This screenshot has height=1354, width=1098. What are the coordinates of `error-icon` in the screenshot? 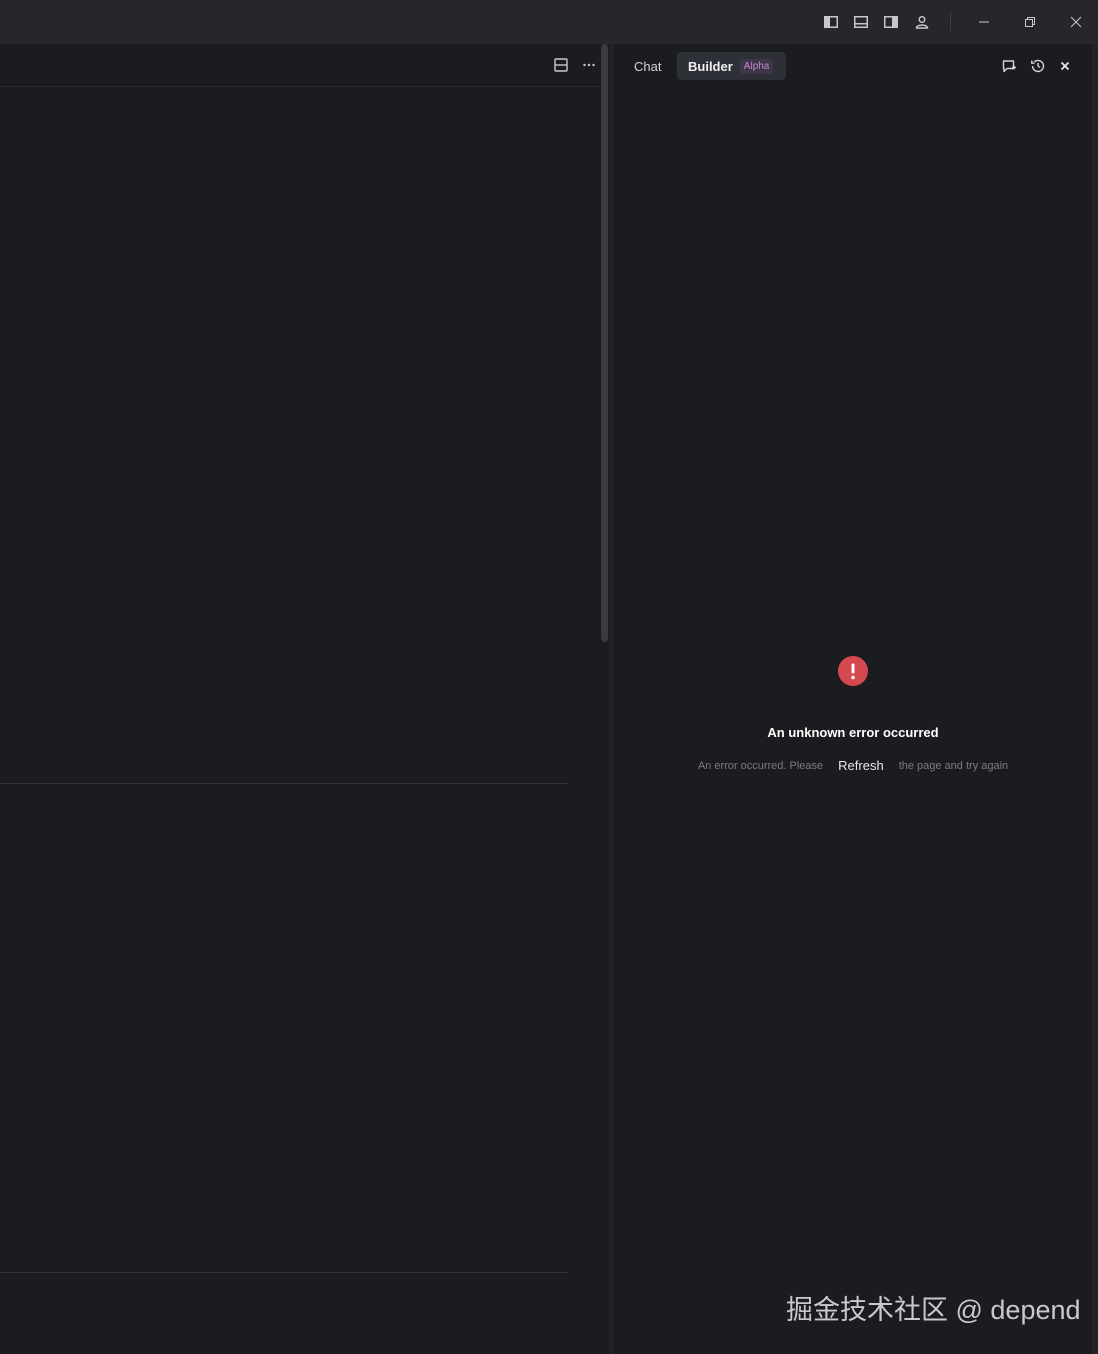 It's located at (853, 671).